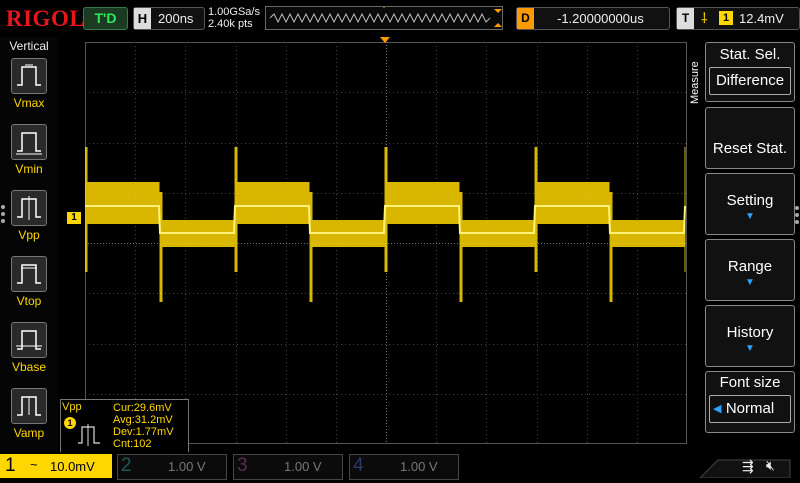 This screenshot has height=483, width=800. I want to click on ch1-channel-box: 1 ~ 10.0mV, so click(56, 466).